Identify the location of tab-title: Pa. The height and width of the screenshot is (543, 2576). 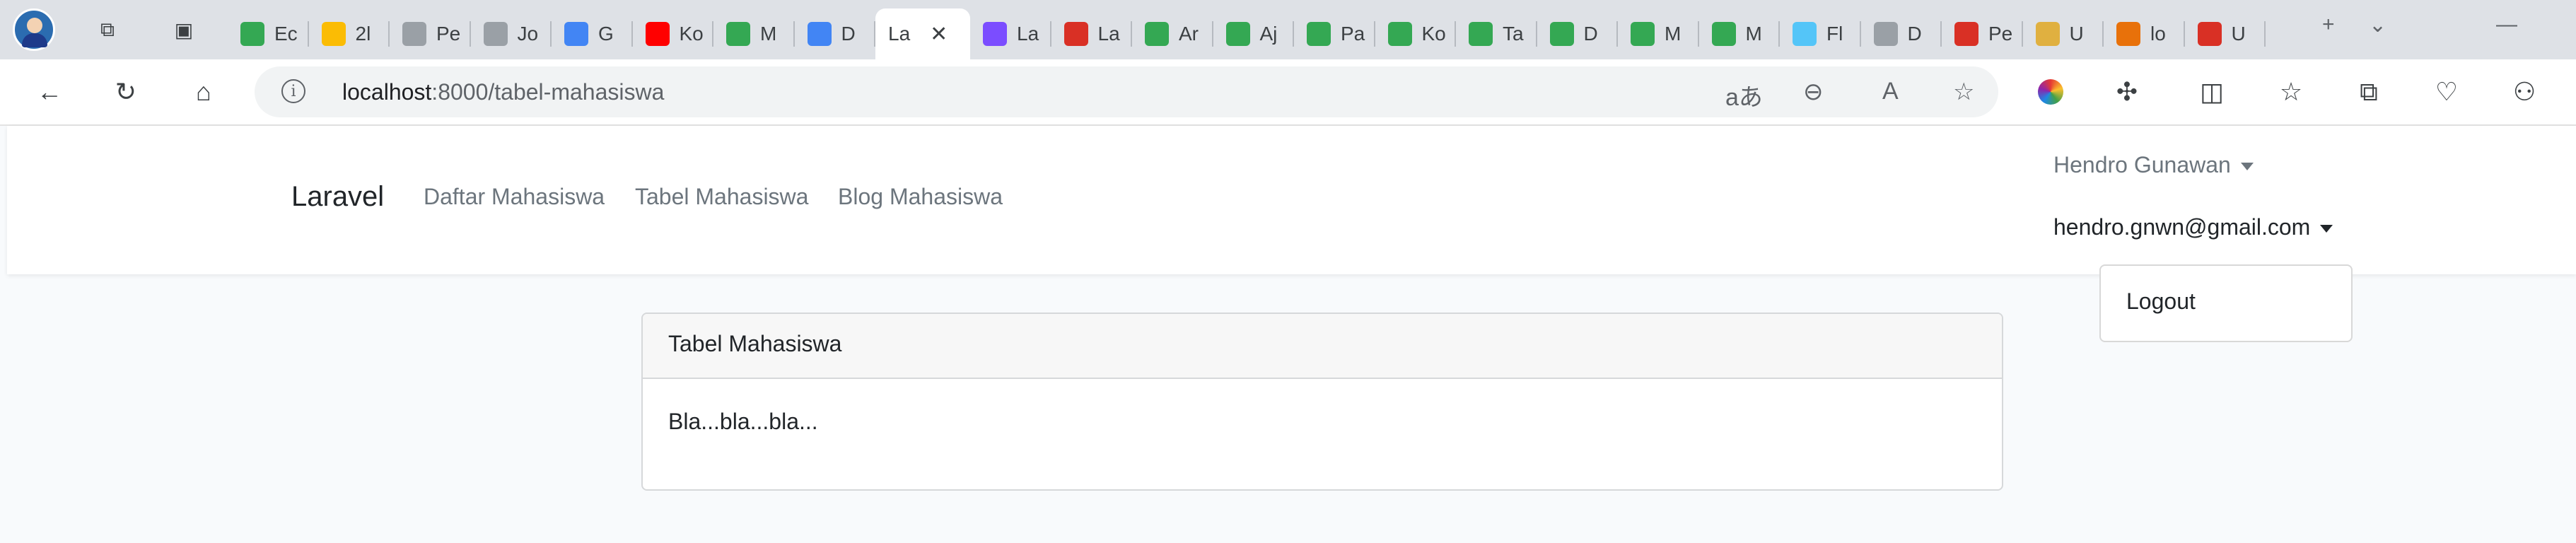
(1353, 34).